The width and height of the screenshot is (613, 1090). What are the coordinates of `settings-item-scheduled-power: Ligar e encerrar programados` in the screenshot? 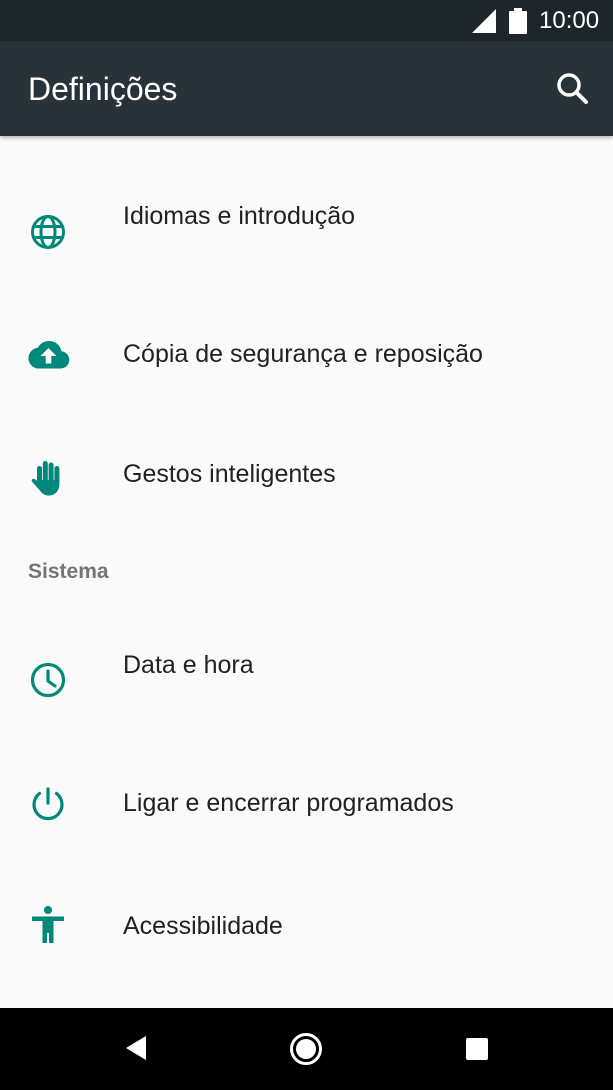 It's located at (306, 810).